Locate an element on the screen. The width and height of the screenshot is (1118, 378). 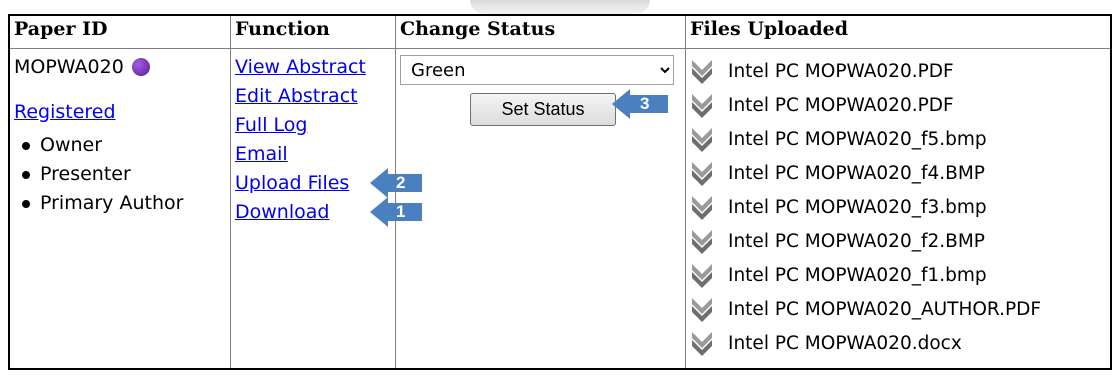
file-name: Intel PC MOPWA020_f2.BMP is located at coordinates (856, 241).